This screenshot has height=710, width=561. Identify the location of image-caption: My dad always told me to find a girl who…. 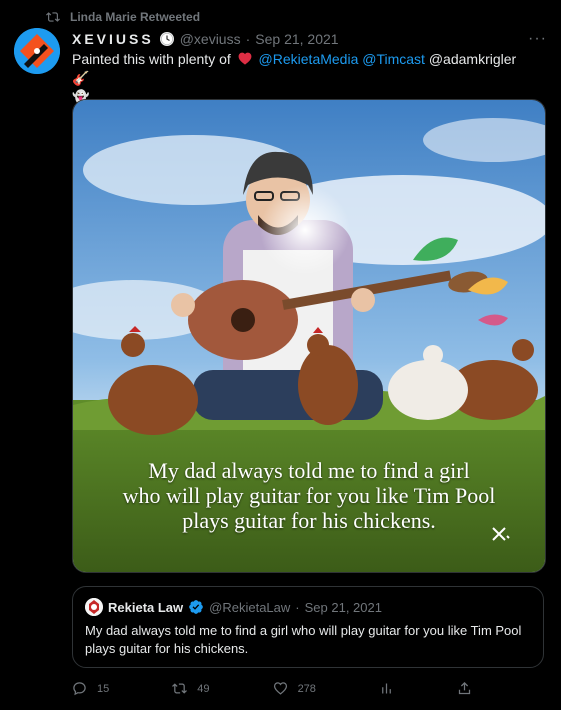
(309, 495).